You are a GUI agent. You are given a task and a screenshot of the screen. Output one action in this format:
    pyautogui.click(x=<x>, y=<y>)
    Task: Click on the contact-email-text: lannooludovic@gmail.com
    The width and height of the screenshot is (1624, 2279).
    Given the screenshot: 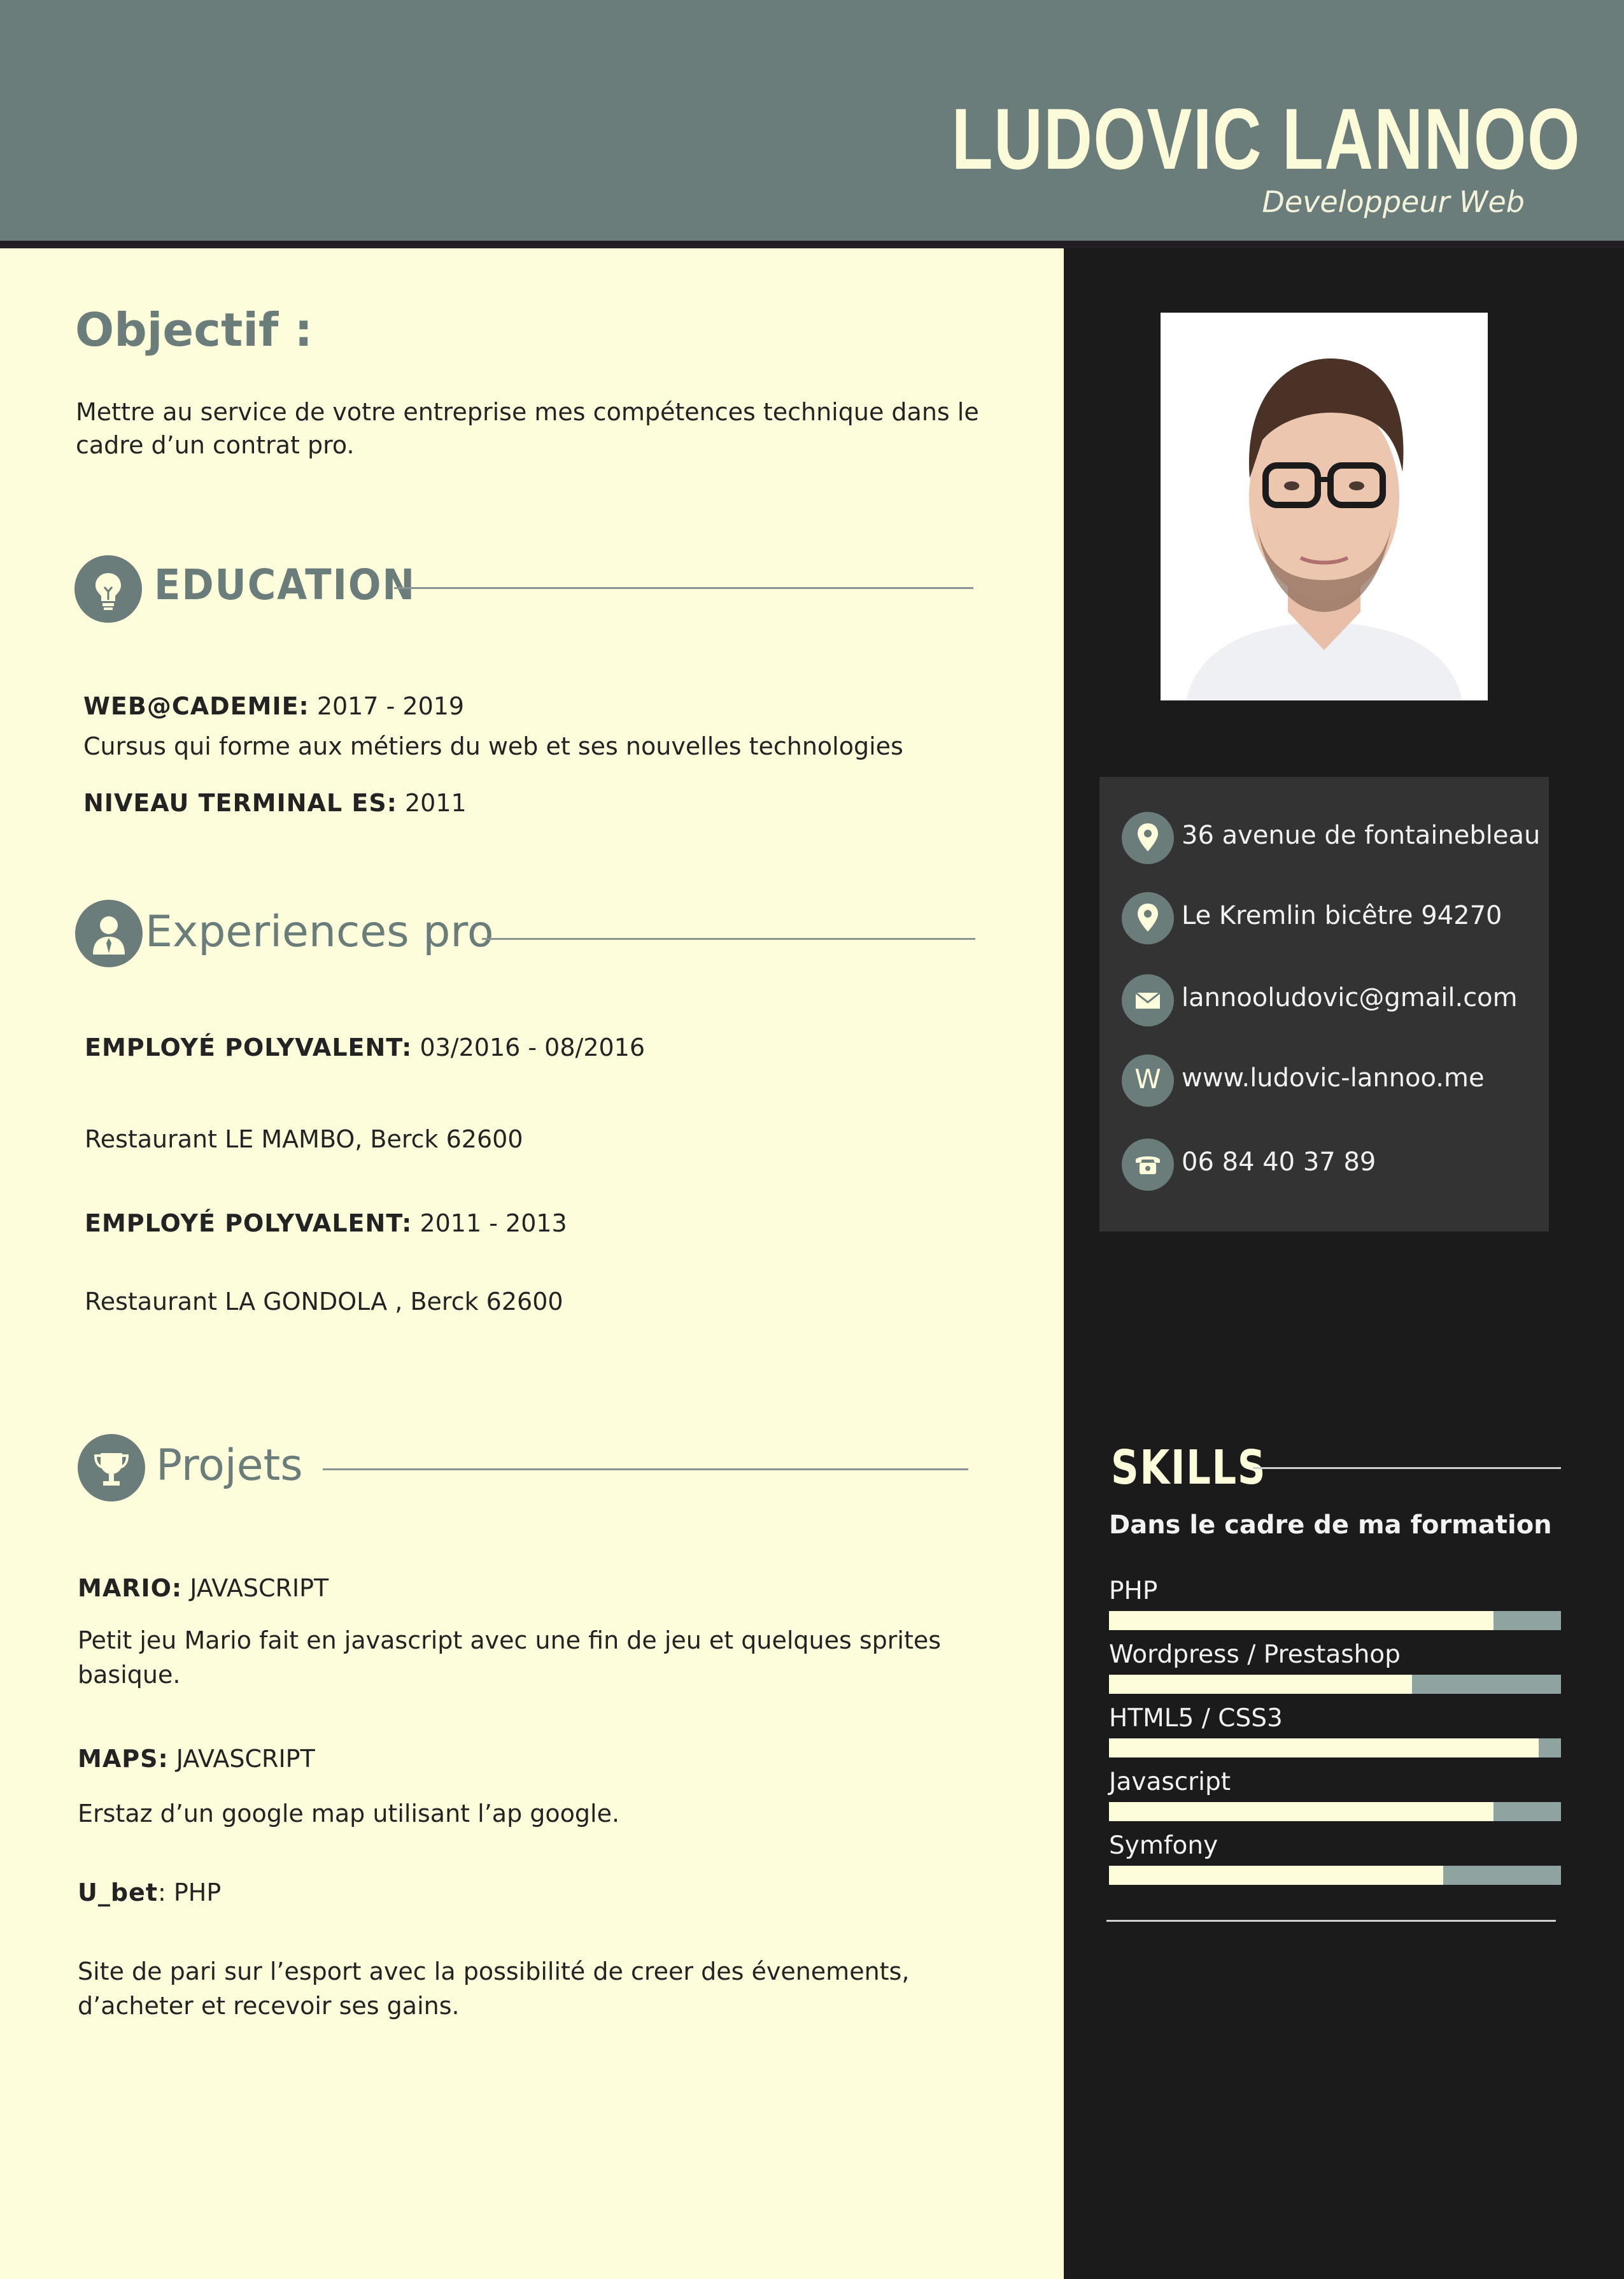 What is the action you would take?
    pyautogui.click(x=1350, y=997)
    